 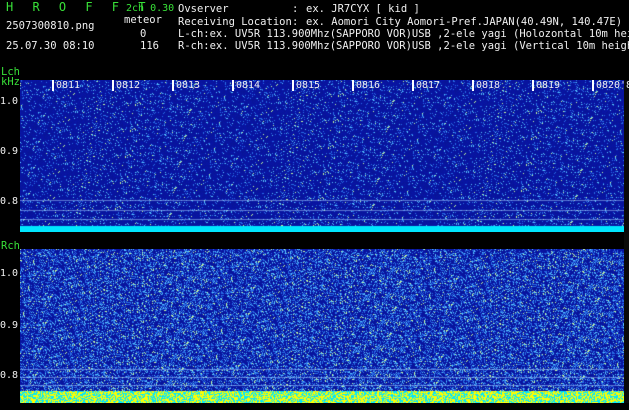 What do you see at coordinates (624, 85) in the screenshot?
I see `time-tick-label-partial: '8` at bounding box center [624, 85].